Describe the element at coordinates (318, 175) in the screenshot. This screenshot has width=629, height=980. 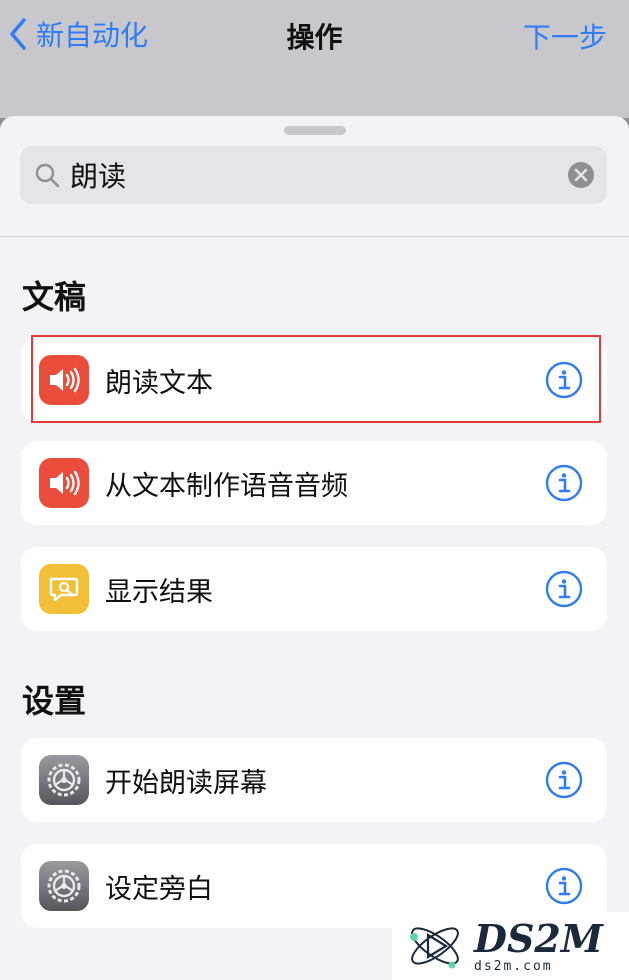
I see `search-input` at that location.